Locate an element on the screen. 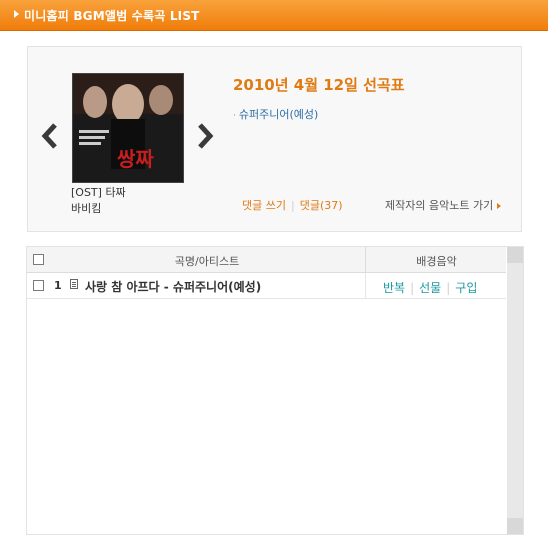 The image size is (548, 537). prev-arrow-icon is located at coordinates (50, 136).